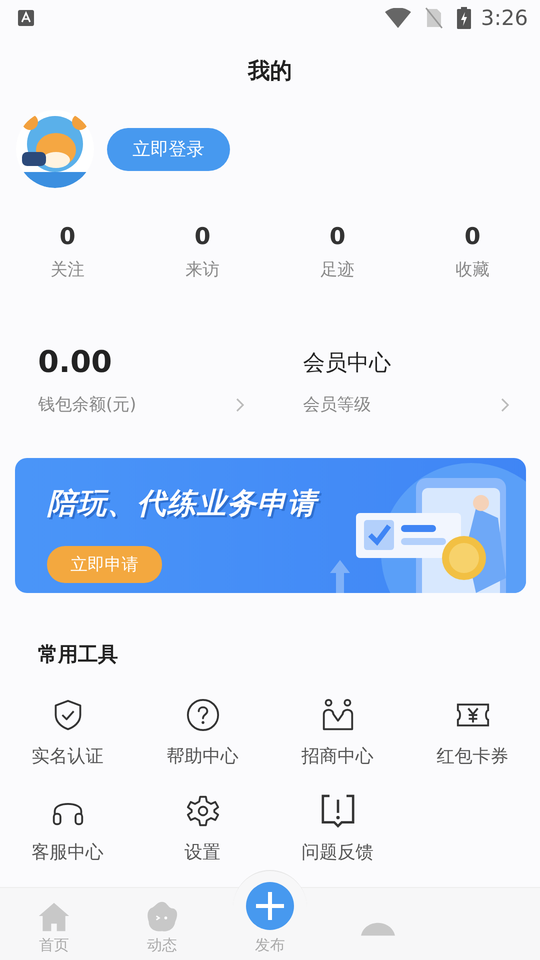 The height and width of the screenshot is (960, 540). What do you see at coordinates (203, 269) in the screenshot?
I see `stat-label: 来访` at bounding box center [203, 269].